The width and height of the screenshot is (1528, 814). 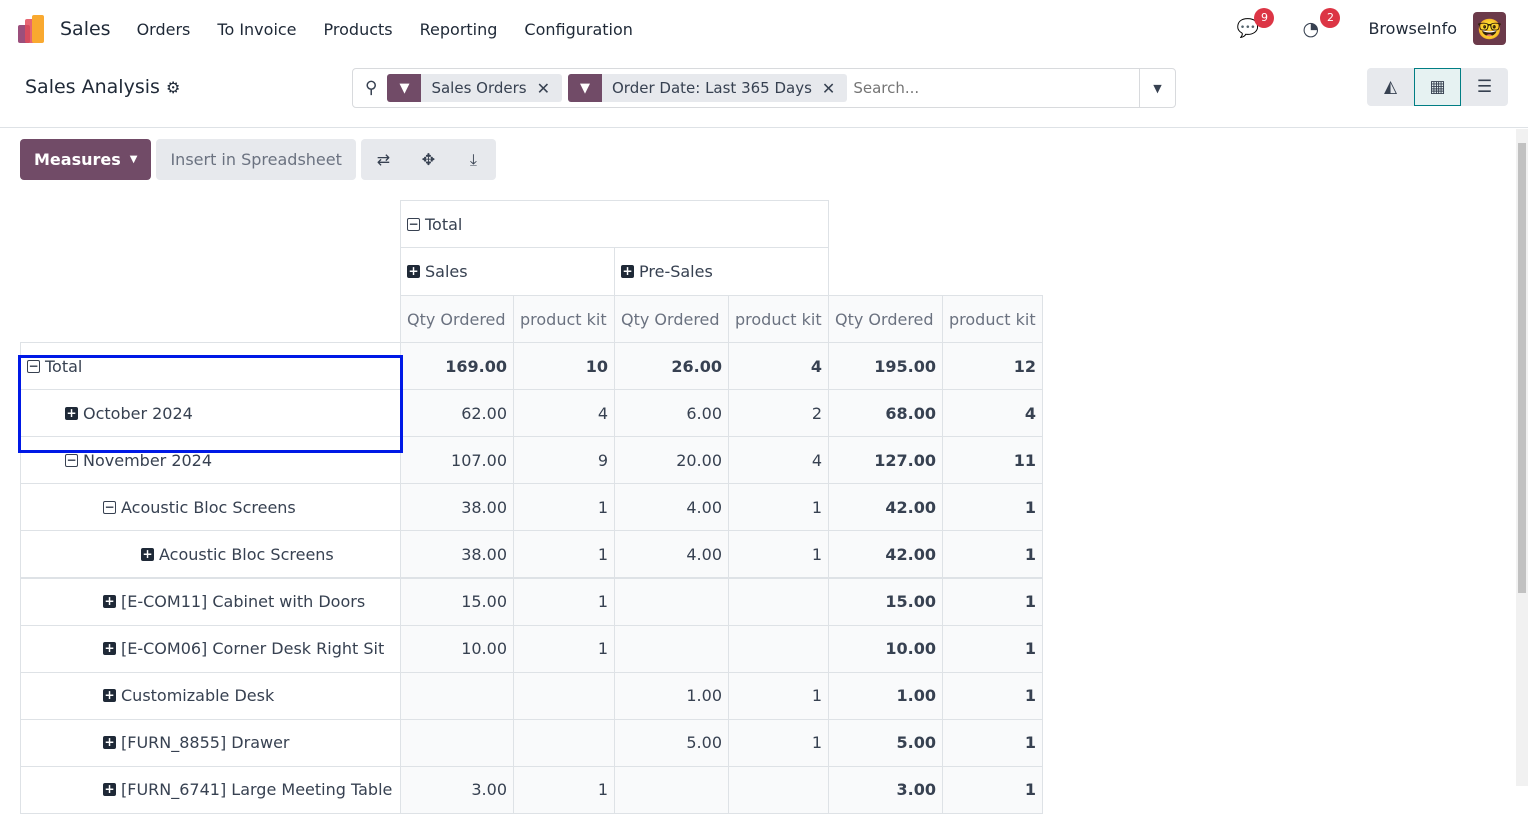 I want to click on list-view-button: ☰, so click(x=1484, y=87).